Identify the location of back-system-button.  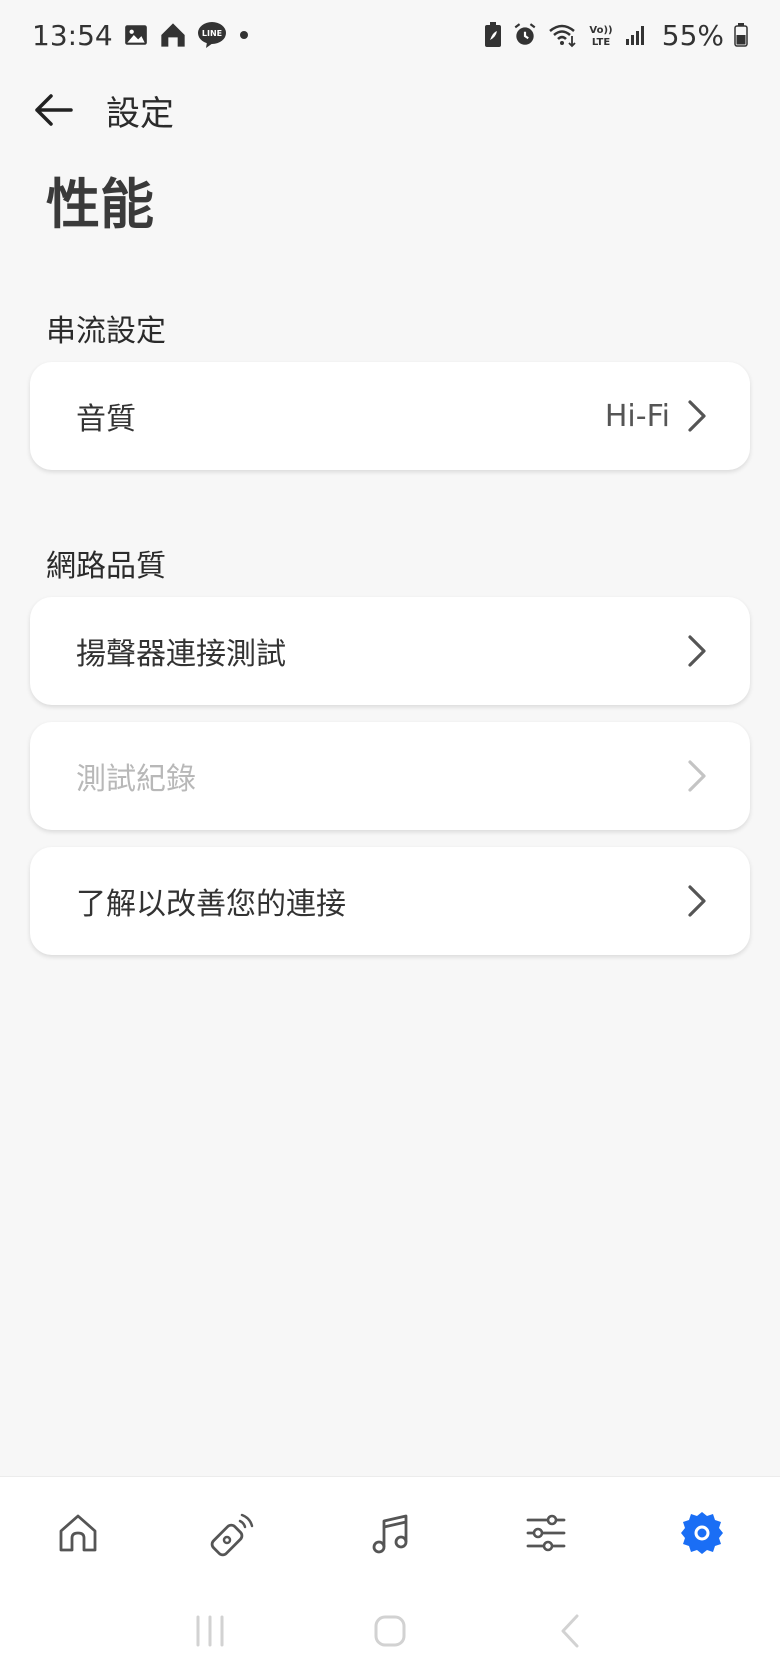
(570, 1631).